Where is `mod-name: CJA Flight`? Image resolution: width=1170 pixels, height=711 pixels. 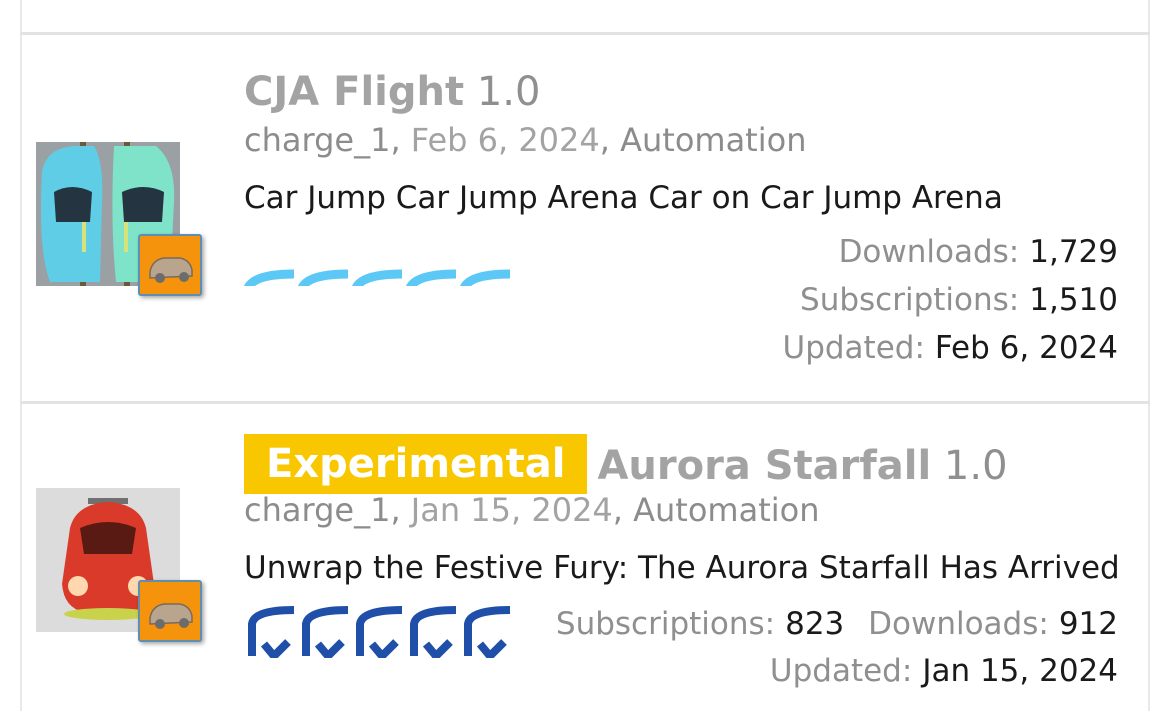
mod-name: CJA Flight is located at coordinates (354, 92).